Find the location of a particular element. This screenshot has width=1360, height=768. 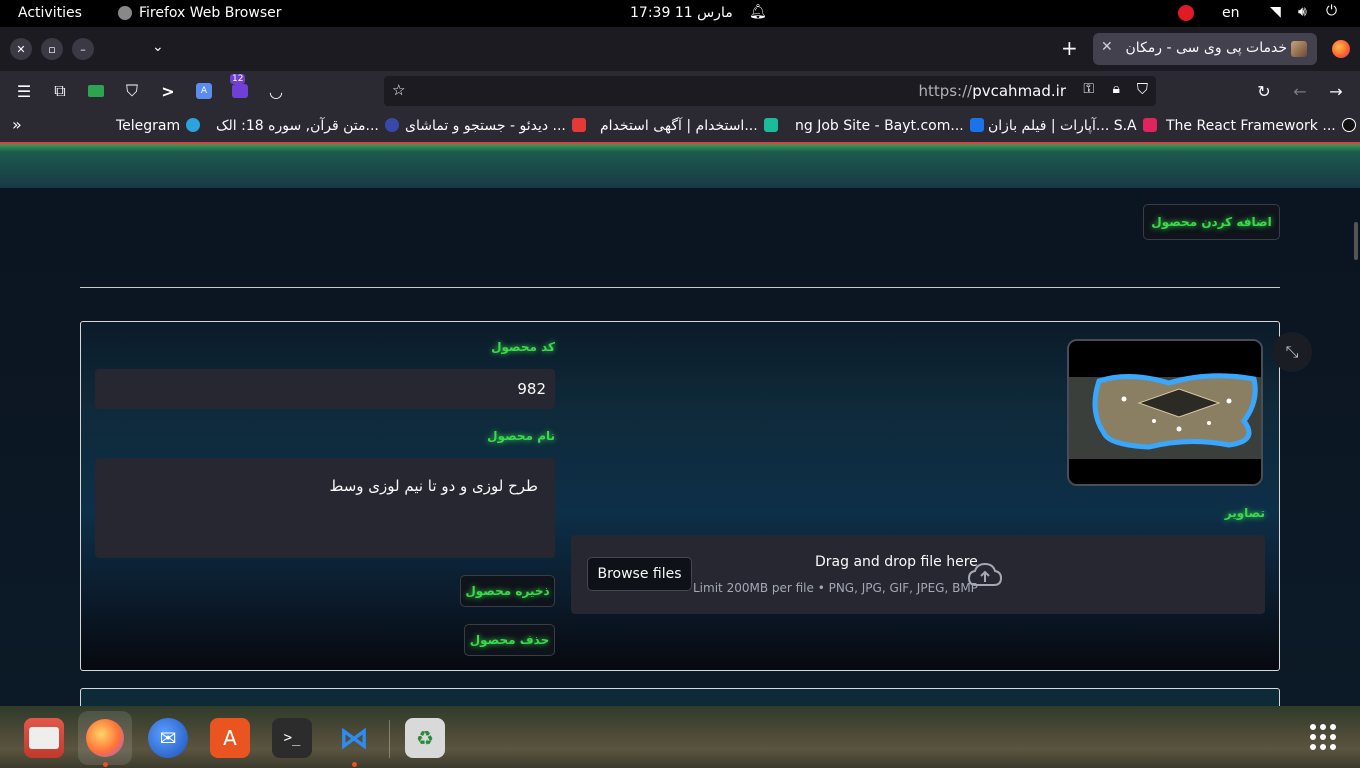

bookmark-item: آپارات | فیلم بازان... S.A is located at coordinates (1072, 126).